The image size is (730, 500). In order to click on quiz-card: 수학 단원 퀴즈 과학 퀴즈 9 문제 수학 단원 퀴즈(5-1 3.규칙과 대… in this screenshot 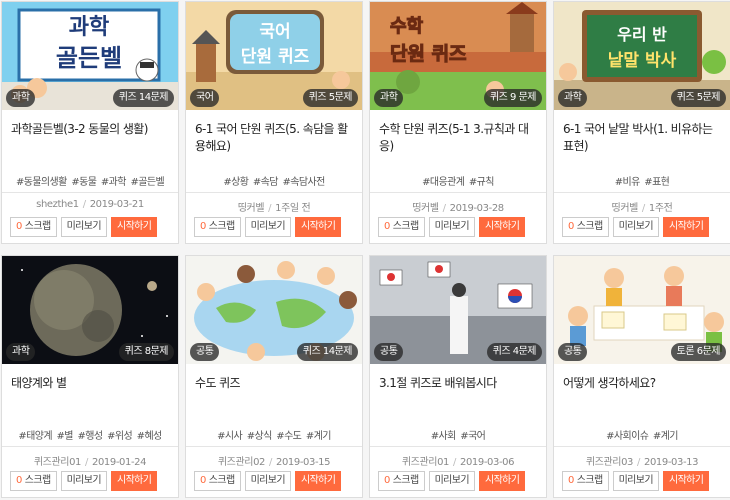, I will do `click(458, 122)`.